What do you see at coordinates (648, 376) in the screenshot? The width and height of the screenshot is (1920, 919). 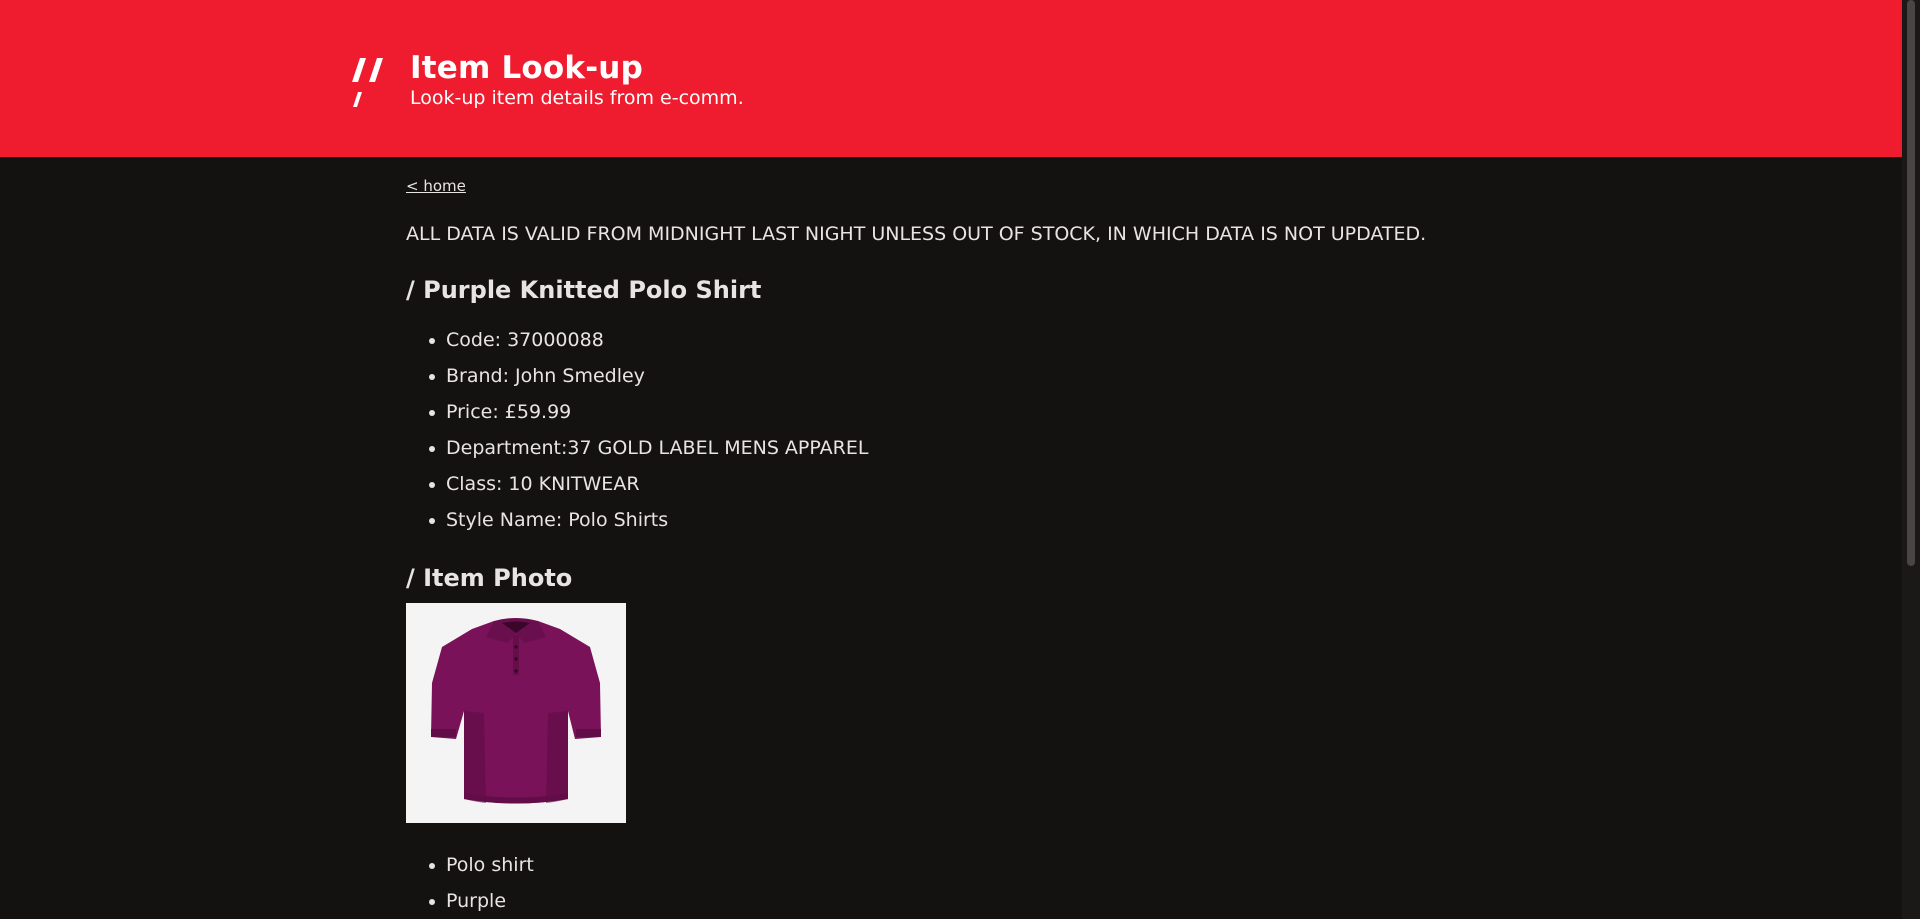 I see `detail-brand: Brand: John Smedley` at bounding box center [648, 376].